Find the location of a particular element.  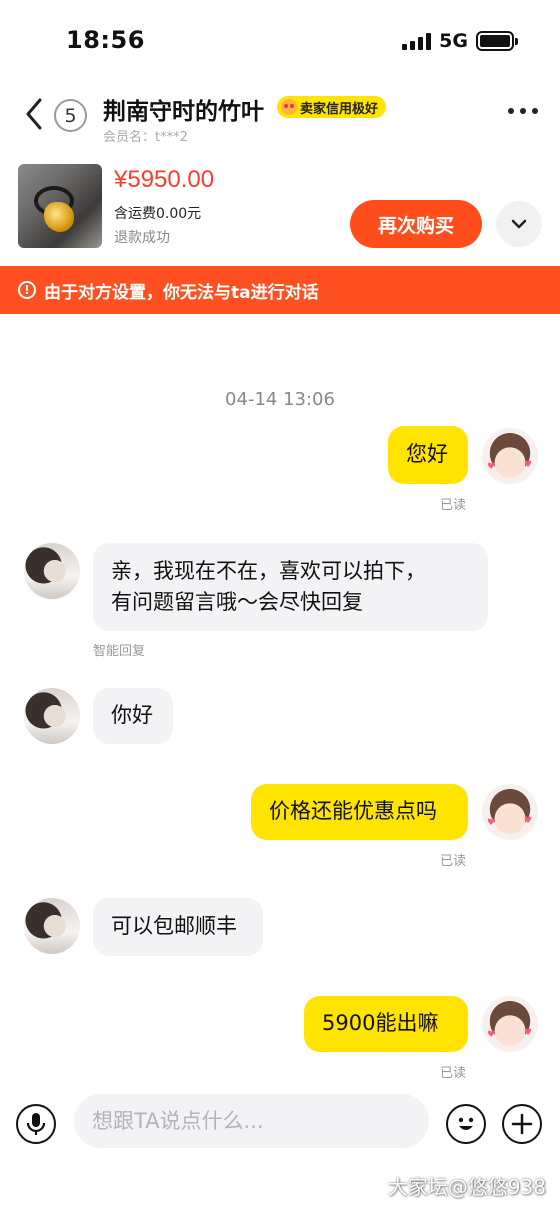

status-bar: 18:56 5G is located at coordinates (280, 40).